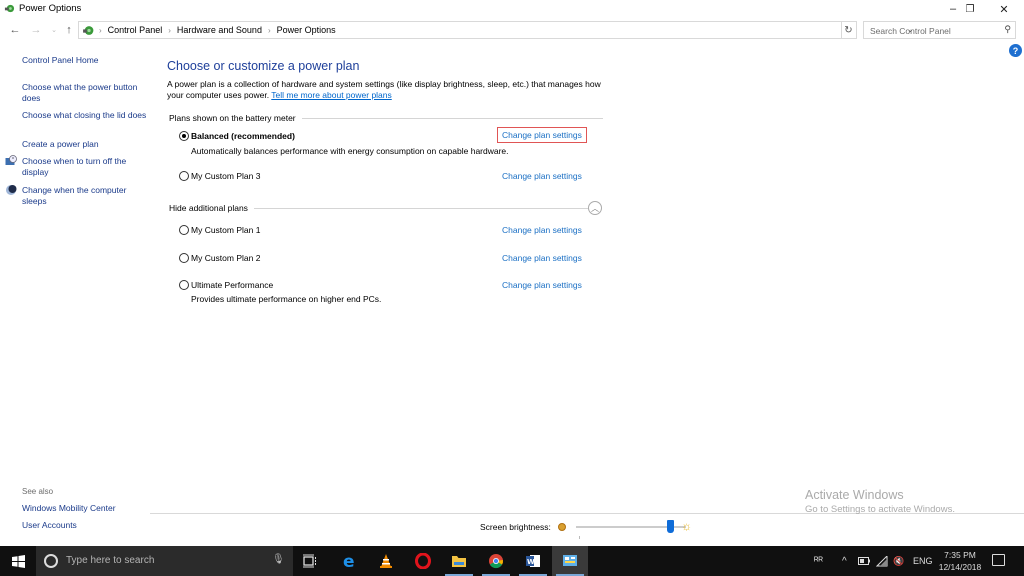  What do you see at coordinates (542, 176) in the screenshot?
I see `change-plan-settings-custom-3: Change plan settings` at bounding box center [542, 176].